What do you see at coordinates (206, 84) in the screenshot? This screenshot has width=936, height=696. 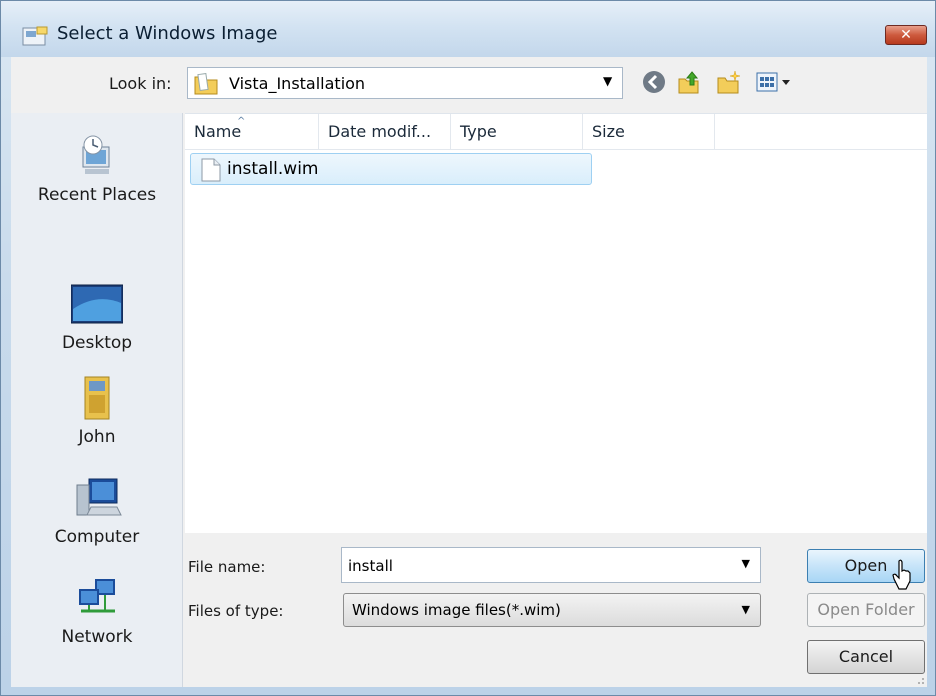 I see `folder-icon` at bounding box center [206, 84].